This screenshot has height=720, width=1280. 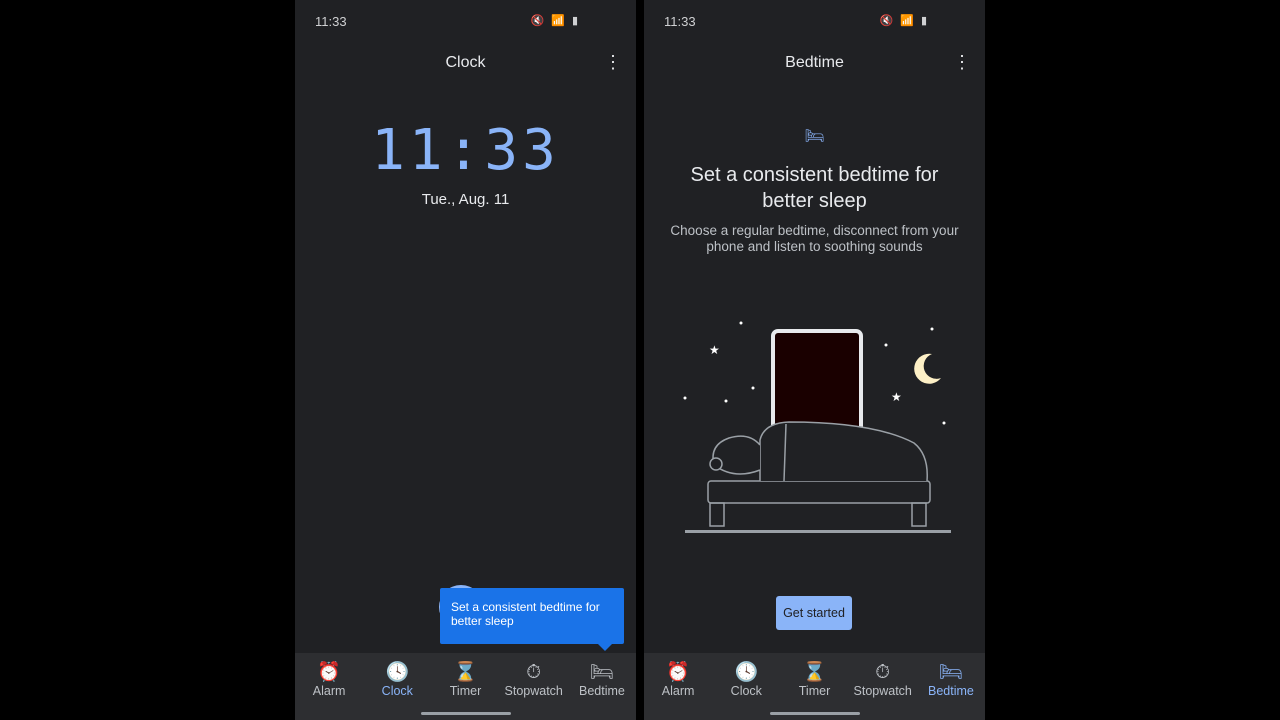 I want to click on get-started-button: Get started, so click(x=814, y=613).